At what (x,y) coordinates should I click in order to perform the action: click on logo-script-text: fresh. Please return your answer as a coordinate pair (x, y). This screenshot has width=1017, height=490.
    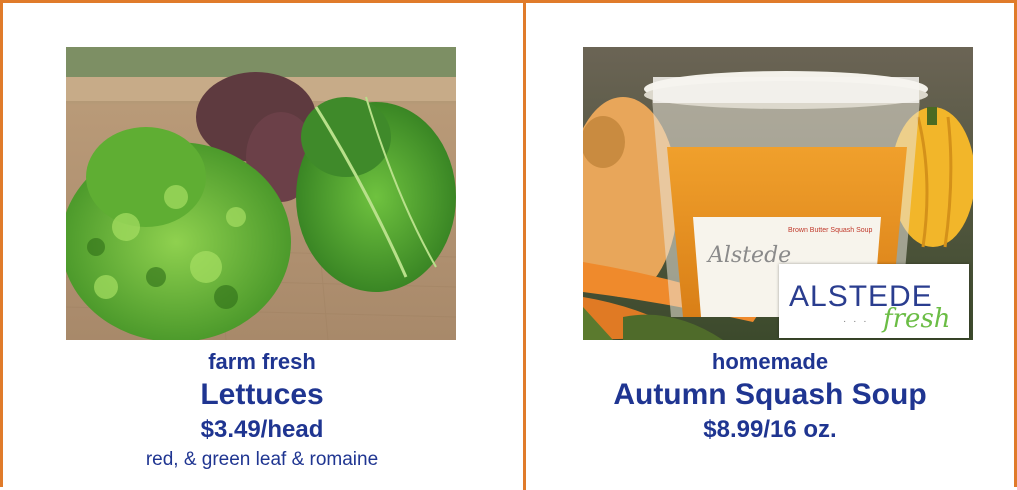
    Looking at the image, I should click on (917, 319).